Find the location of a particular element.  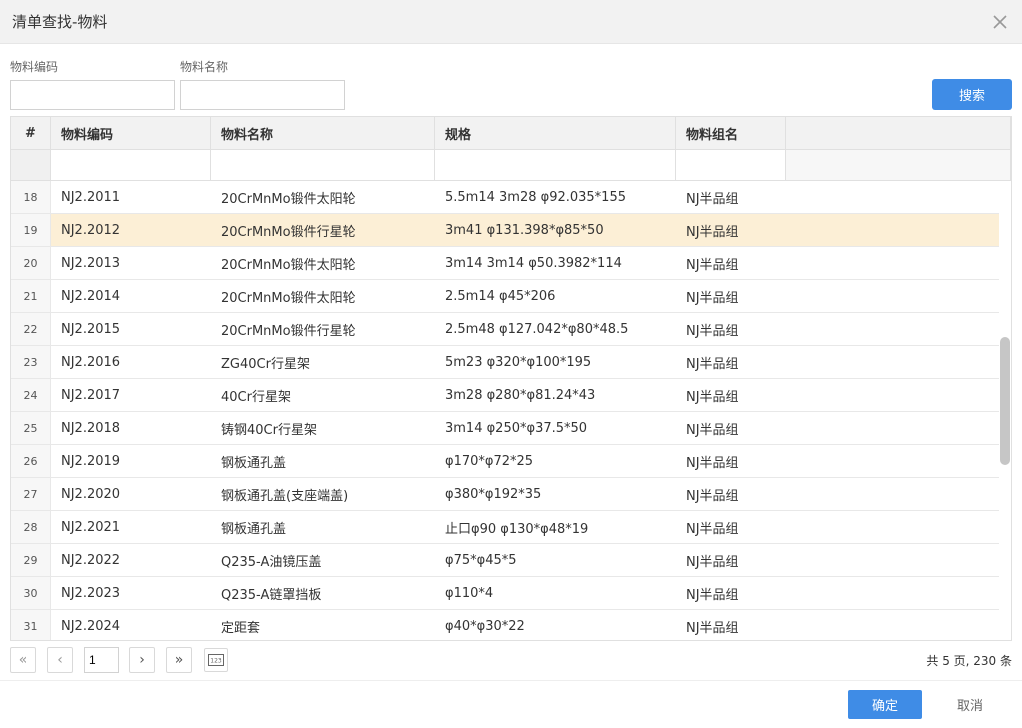

row-number: 23 is located at coordinates (31, 362).